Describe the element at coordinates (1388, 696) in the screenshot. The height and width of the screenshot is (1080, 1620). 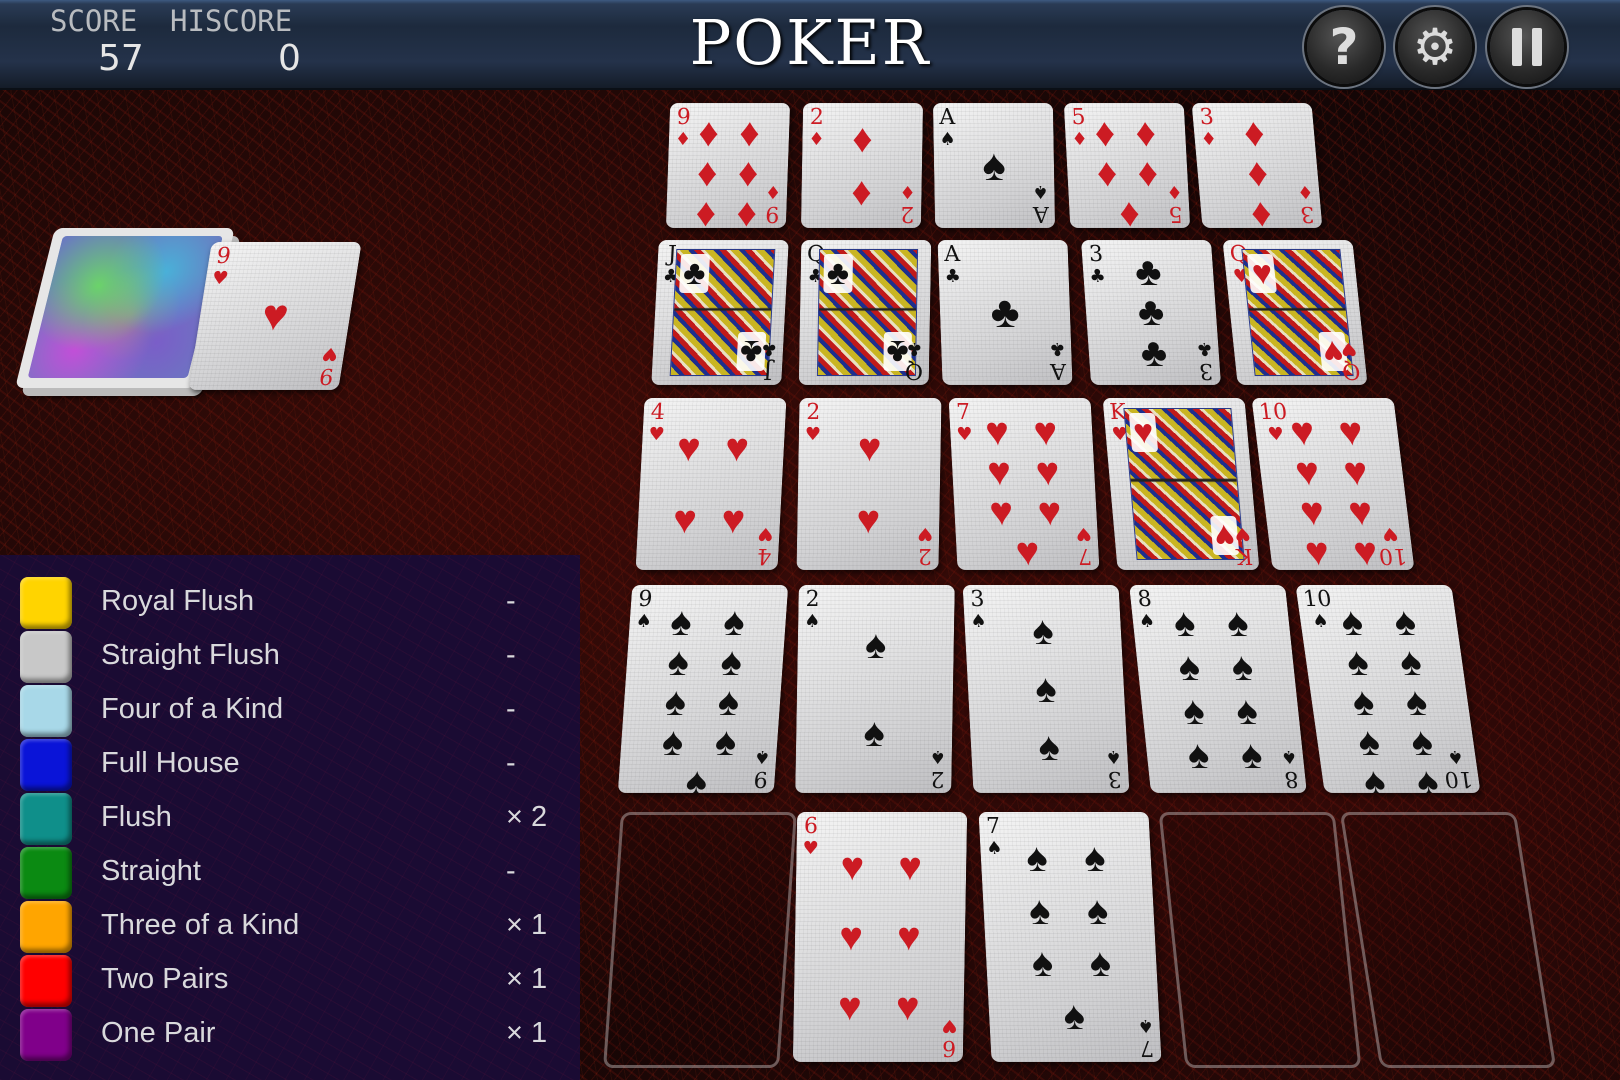
I see `card-pips: ♠ ♠ ♠ ♠ ♠ ♠ ♠ ♠ ♠ ♠` at that location.